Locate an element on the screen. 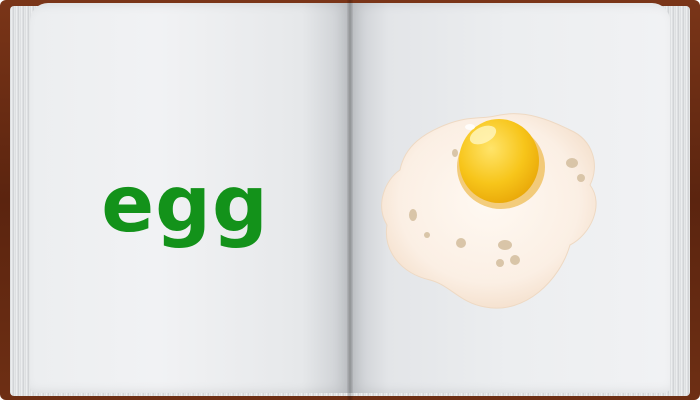 The height and width of the screenshot is (400, 700). egg-yolk is located at coordinates (499, 161).